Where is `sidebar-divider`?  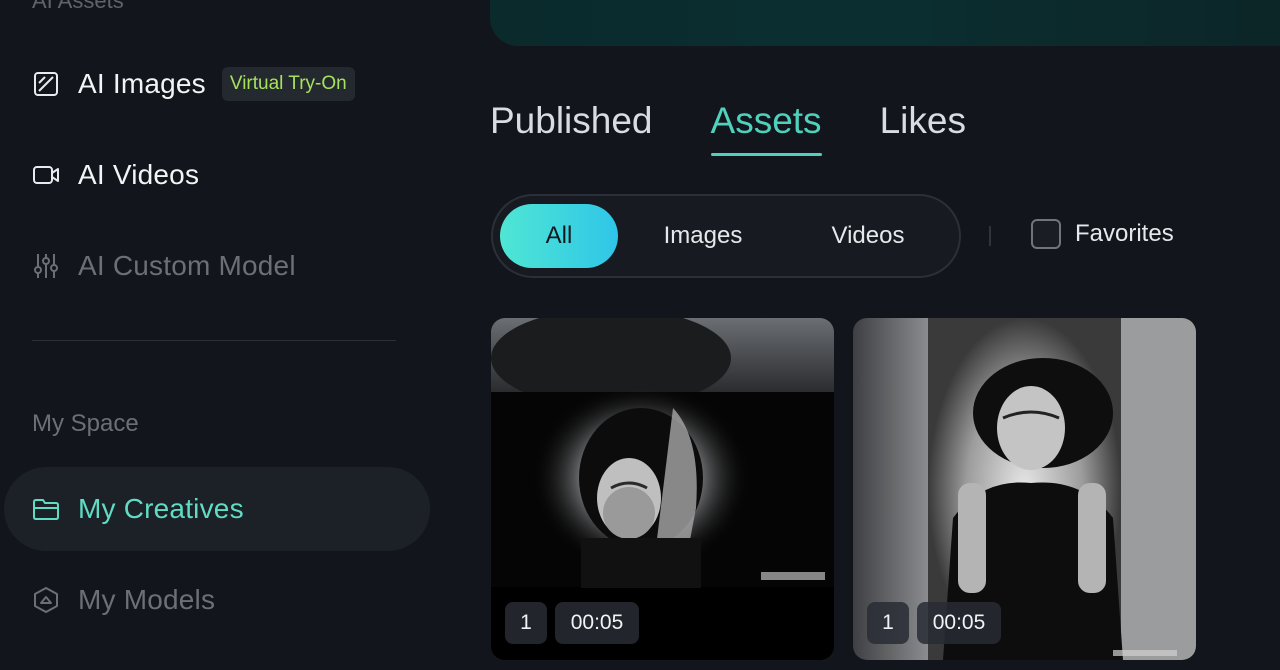 sidebar-divider is located at coordinates (214, 340).